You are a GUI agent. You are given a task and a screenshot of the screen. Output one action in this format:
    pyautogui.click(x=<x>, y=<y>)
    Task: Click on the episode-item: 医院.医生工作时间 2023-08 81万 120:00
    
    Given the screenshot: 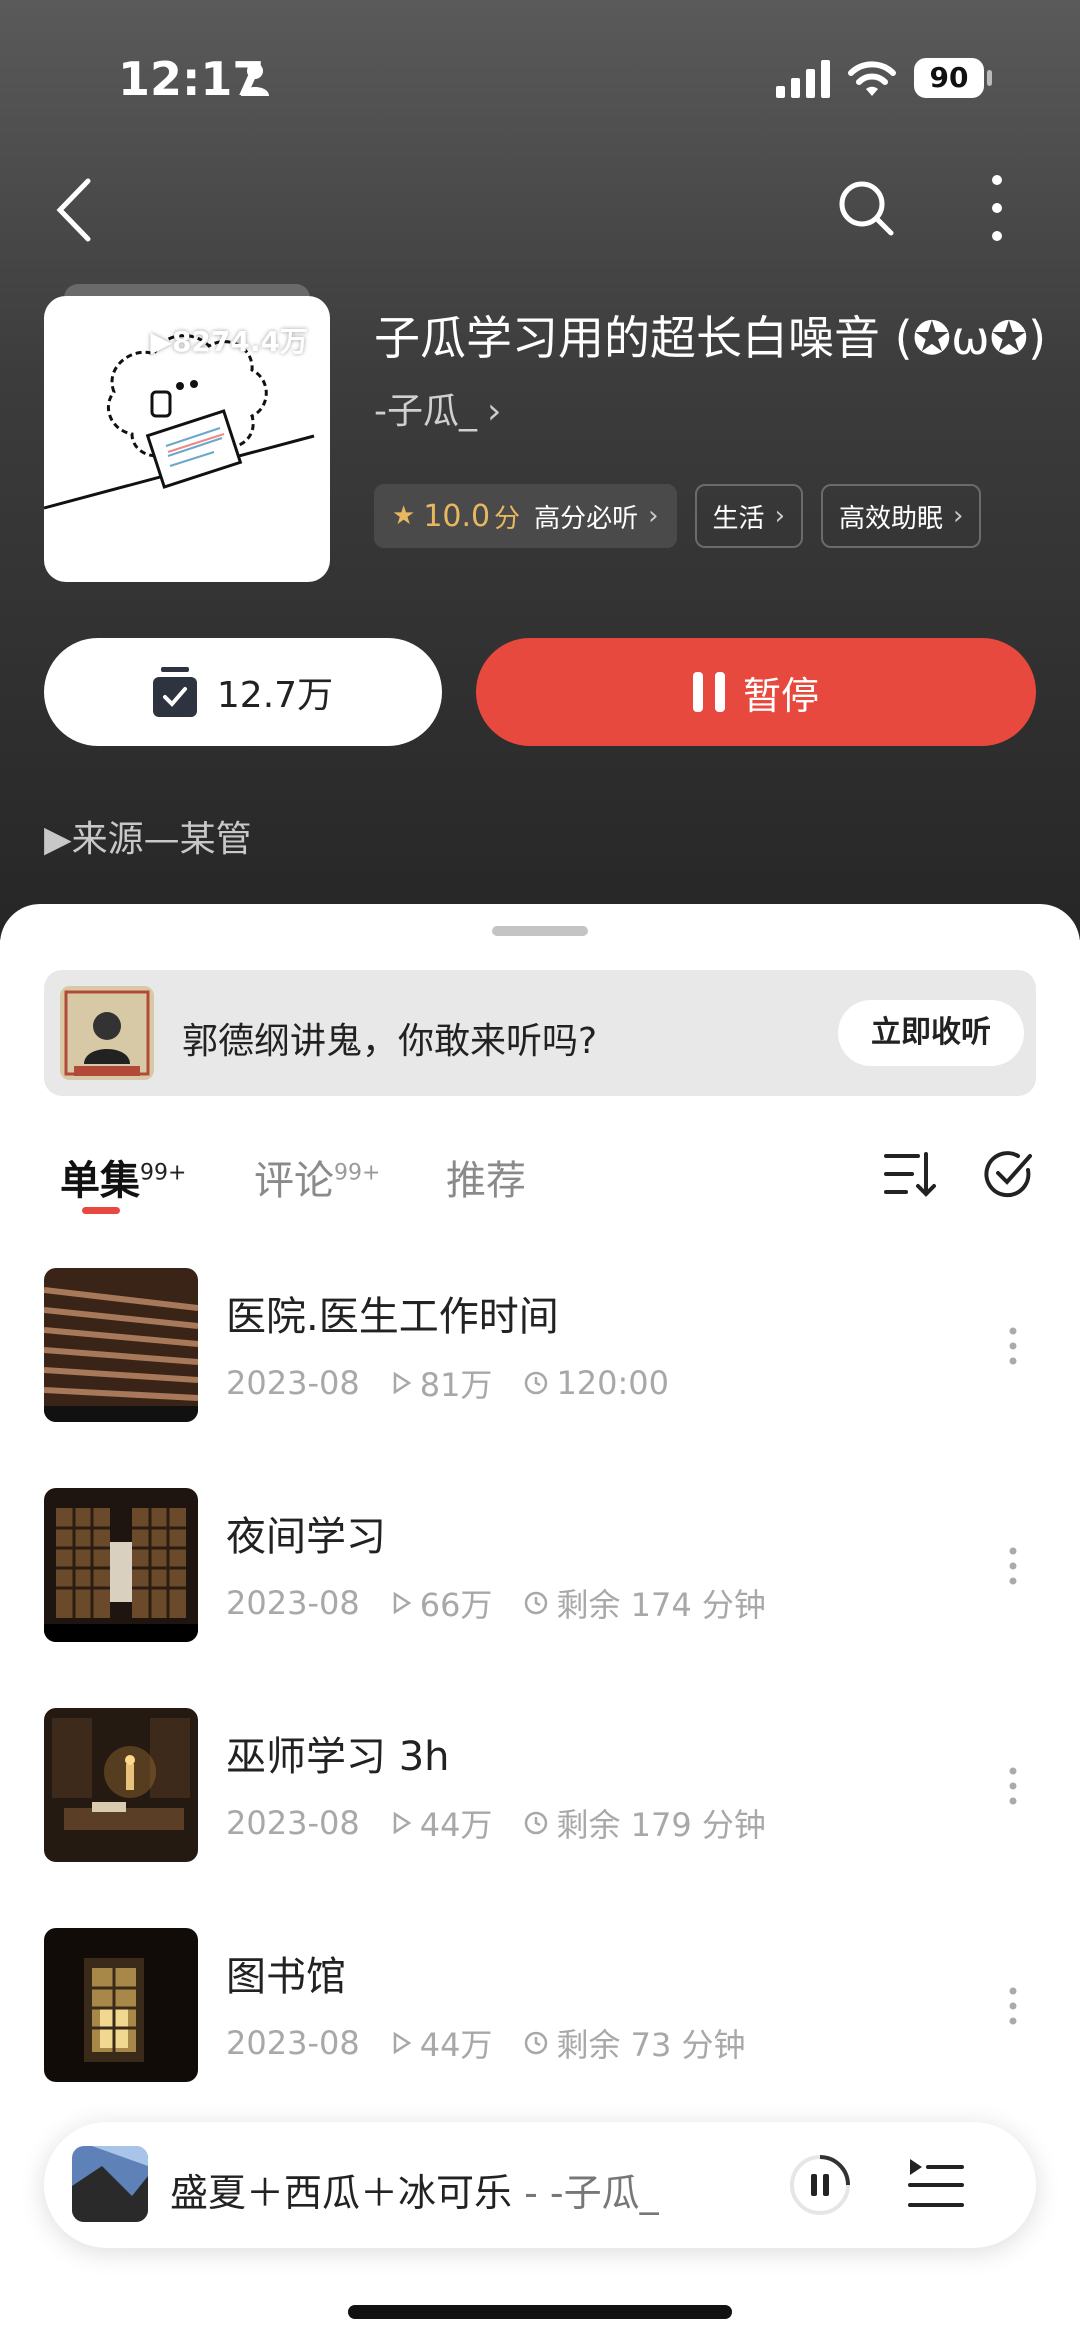 What is the action you would take?
    pyautogui.click(x=540, y=1348)
    